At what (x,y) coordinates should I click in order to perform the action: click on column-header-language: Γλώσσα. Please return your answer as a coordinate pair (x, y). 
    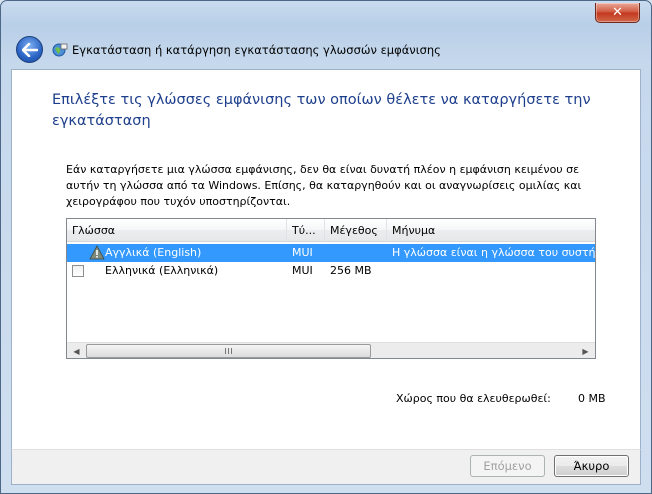
    Looking at the image, I should click on (177, 230).